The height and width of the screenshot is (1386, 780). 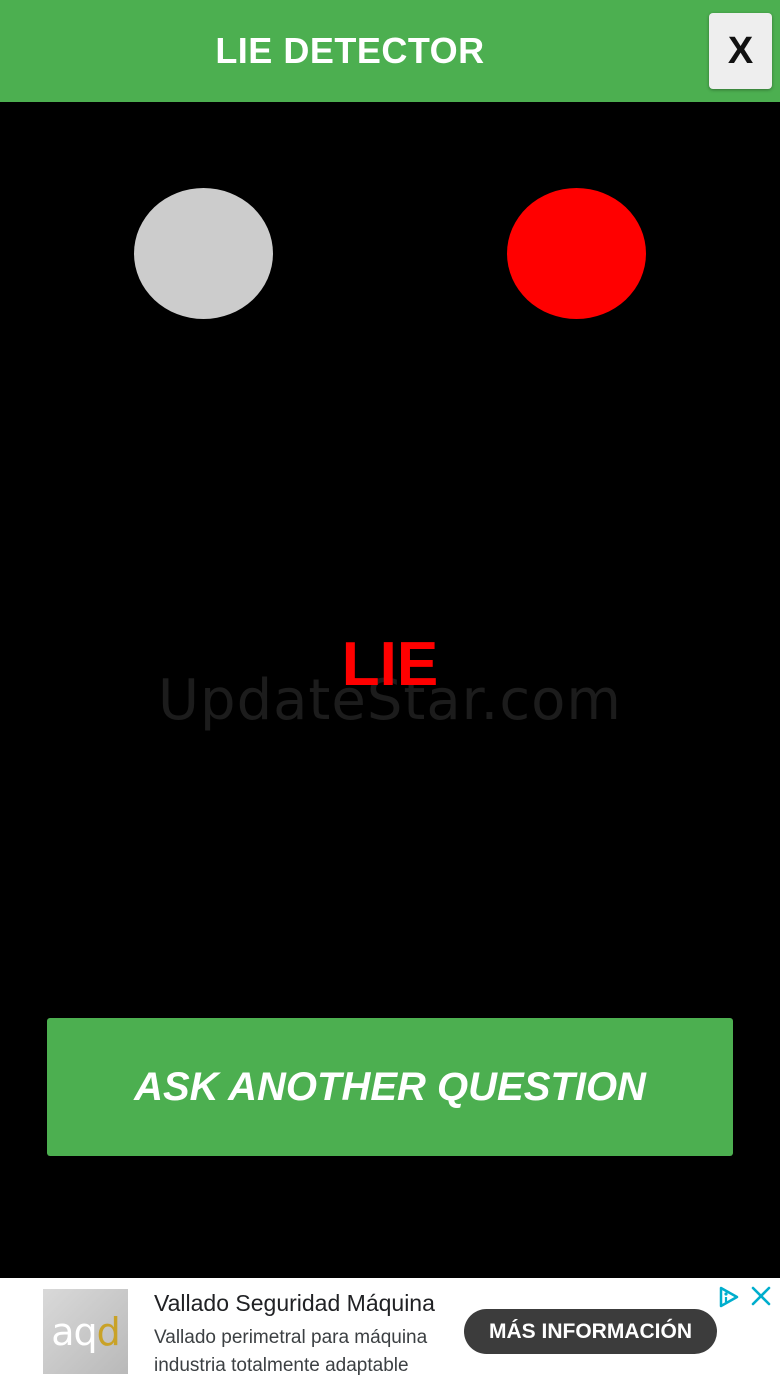 I want to click on ad-logo: aqd, so click(x=85, y=1331).